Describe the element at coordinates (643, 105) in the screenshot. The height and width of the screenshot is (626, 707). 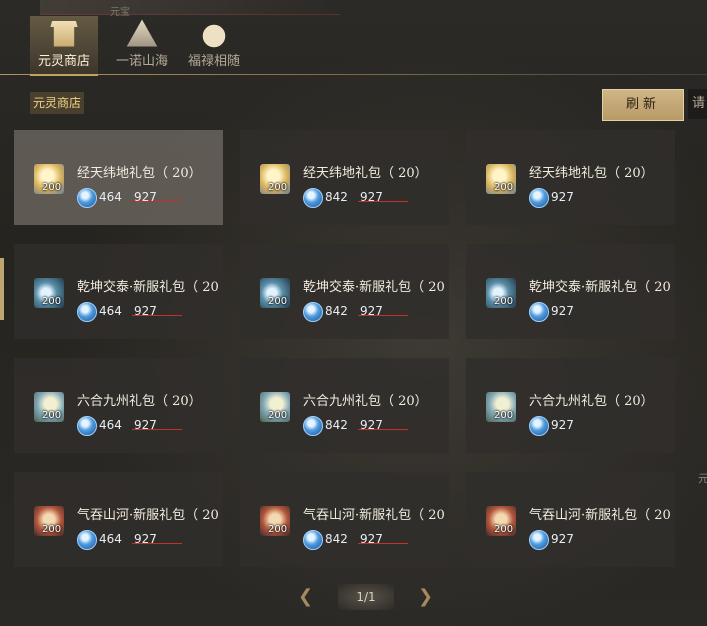
I see `refresh-button: 刷新` at that location.